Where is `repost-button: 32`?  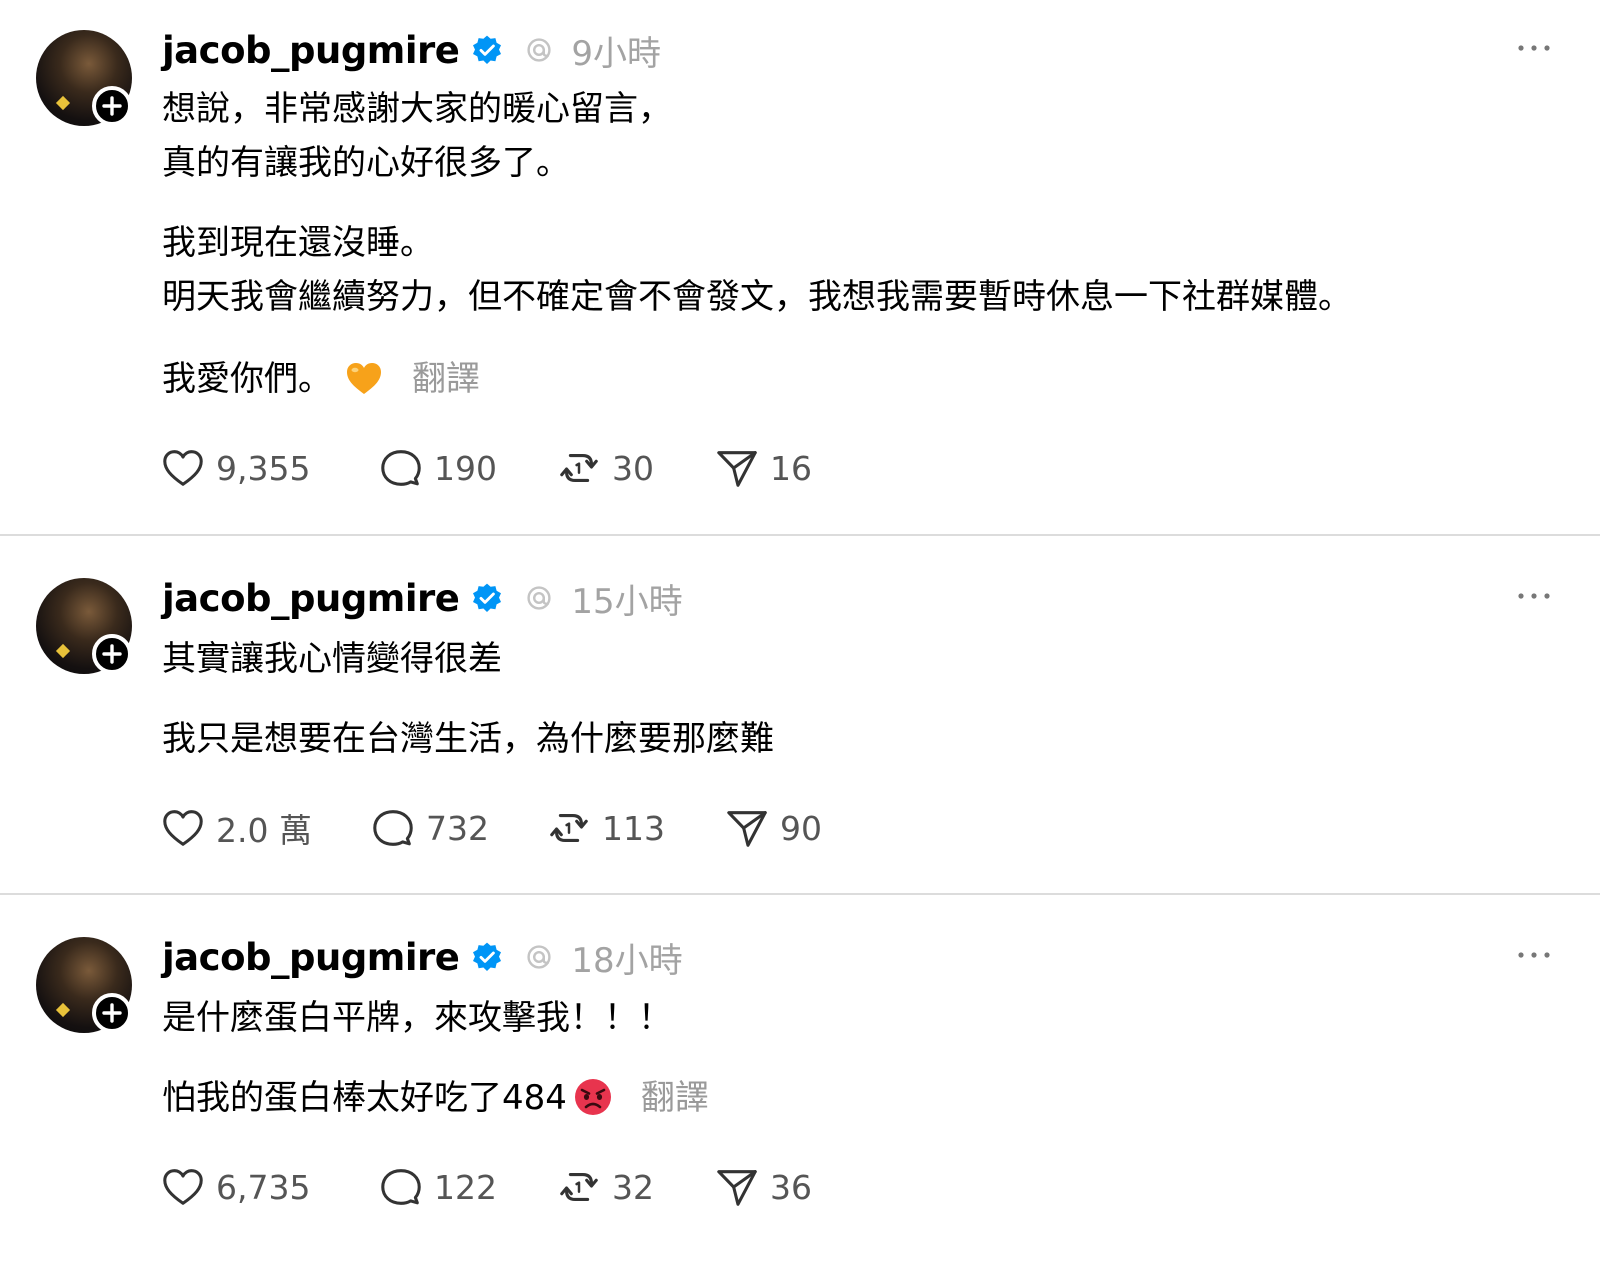 repost-button: 32 is located at coordinates (635, 1187).